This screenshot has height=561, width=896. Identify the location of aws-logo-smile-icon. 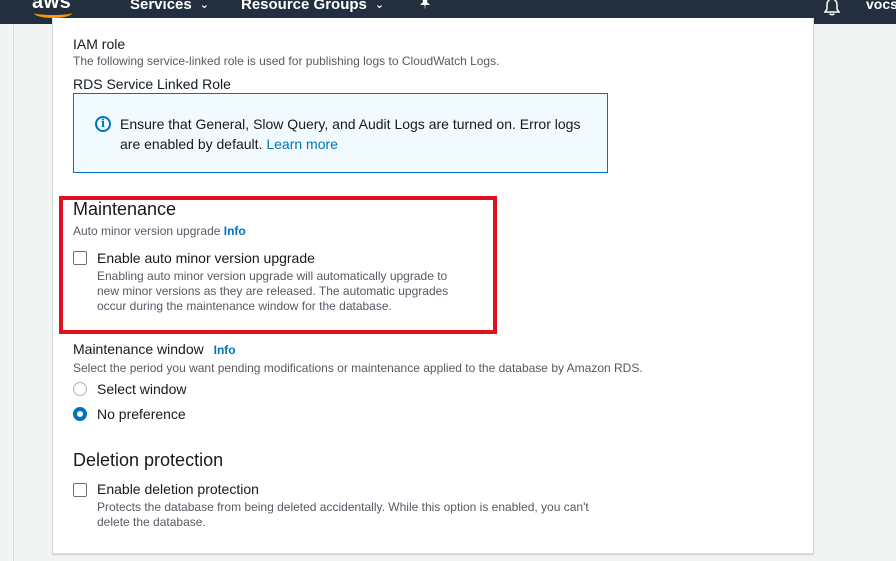
(53, 13).